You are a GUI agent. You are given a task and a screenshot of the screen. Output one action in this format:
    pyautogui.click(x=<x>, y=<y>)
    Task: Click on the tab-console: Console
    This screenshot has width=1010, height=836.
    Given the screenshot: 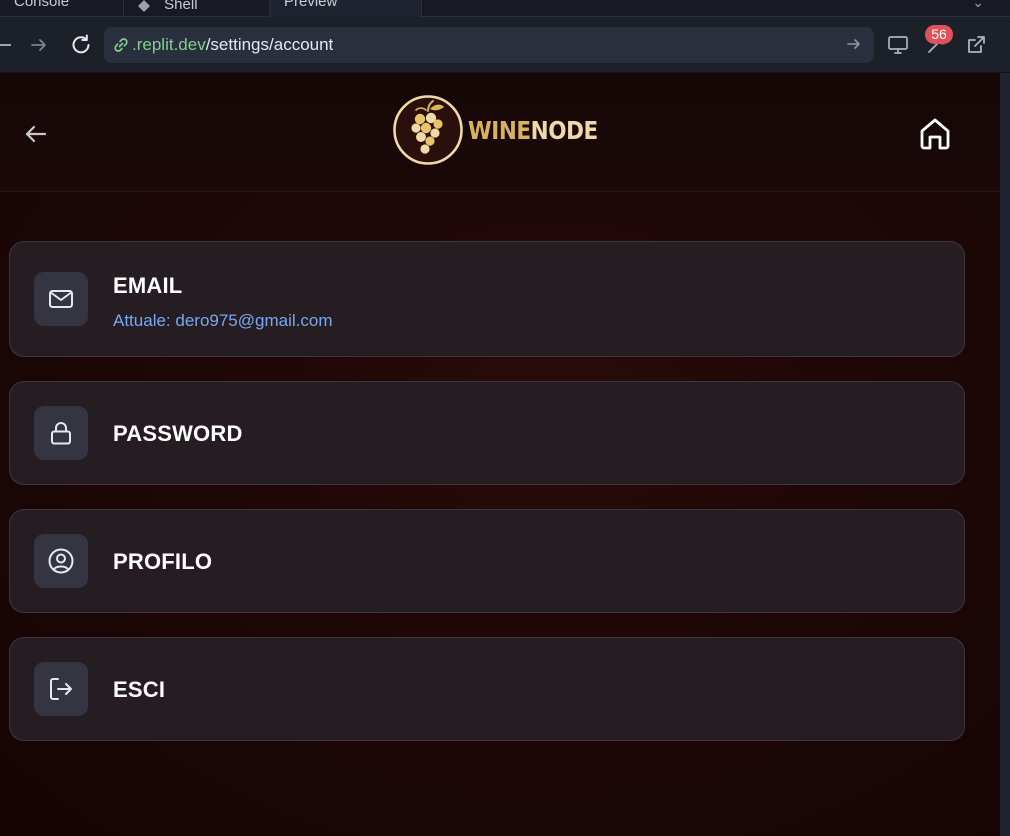 What is the action you would take?
    pyautogui.click(x=62, y=8)
    